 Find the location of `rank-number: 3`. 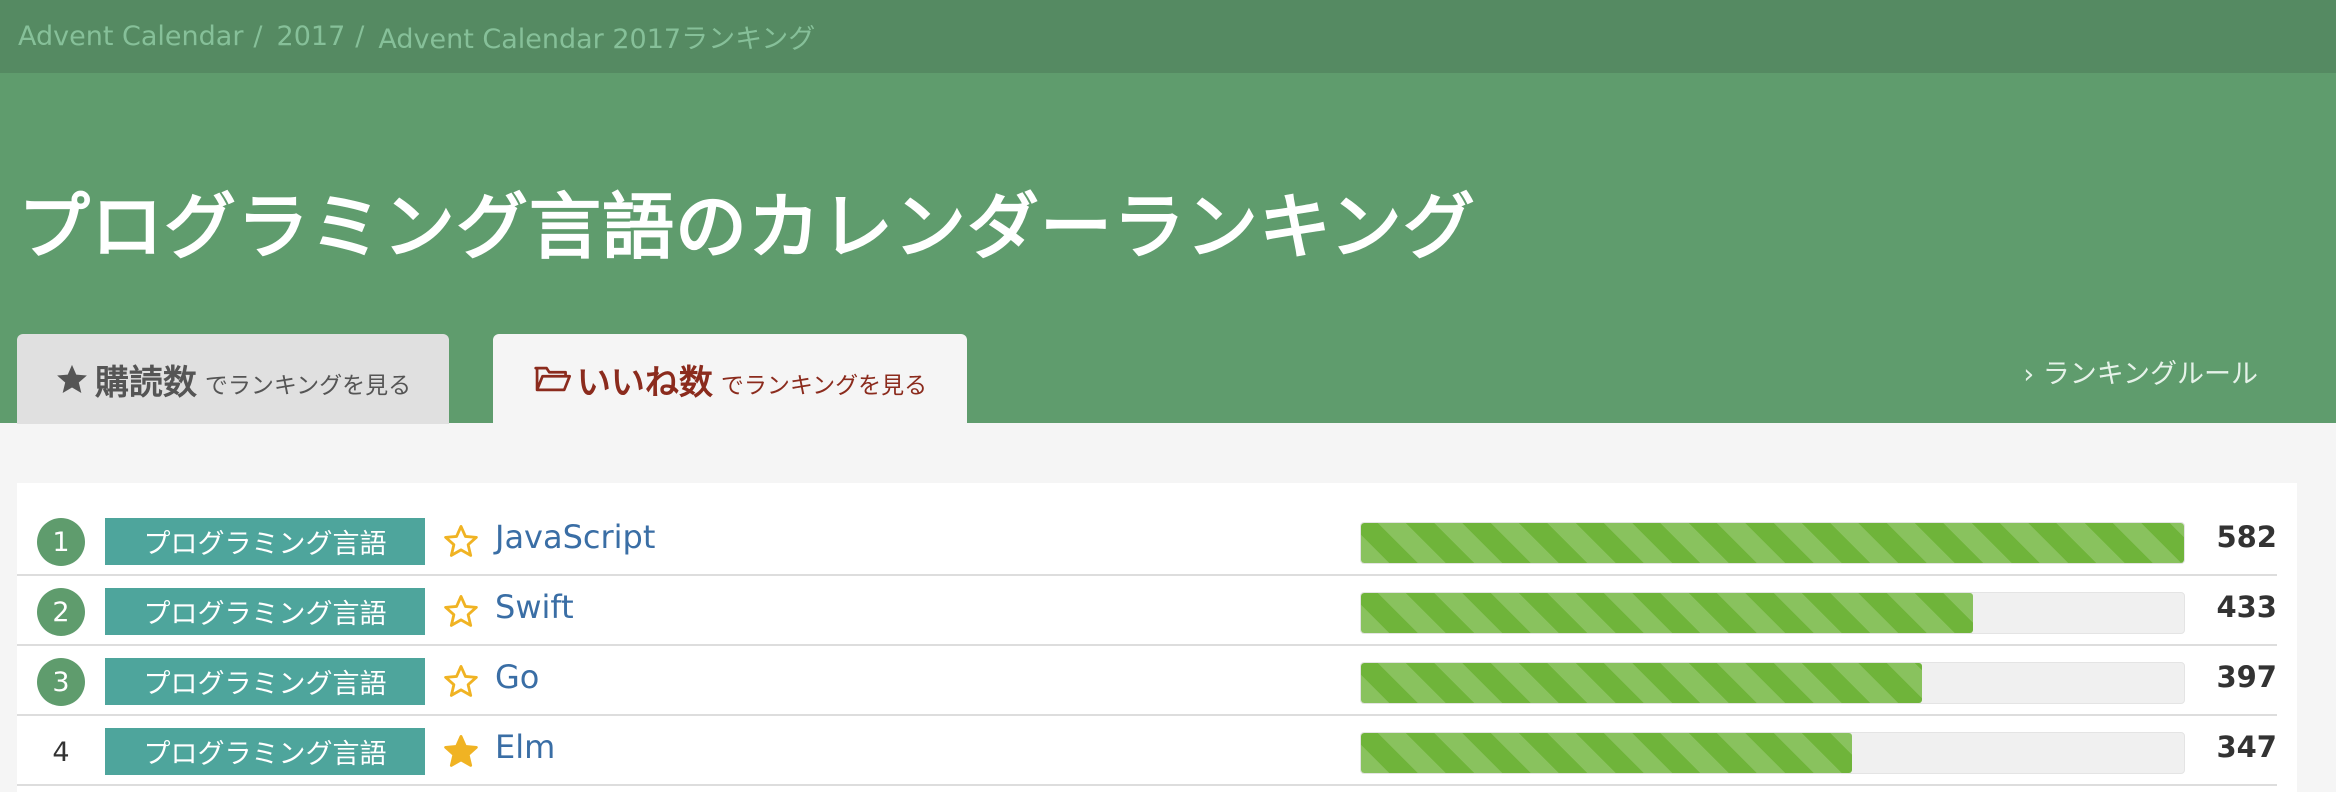

rank-number: 3 is located at coordinates (61, 682).